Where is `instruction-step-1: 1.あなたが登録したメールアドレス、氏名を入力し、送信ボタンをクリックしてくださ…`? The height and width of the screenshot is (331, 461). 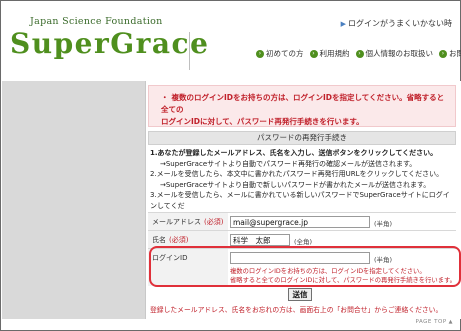 instruction-step-1: 1.あなたが登録したメールアドレス、氏名を入力し、送信ボタンをクリックしてくださ… is located at coordinates (294, 153).